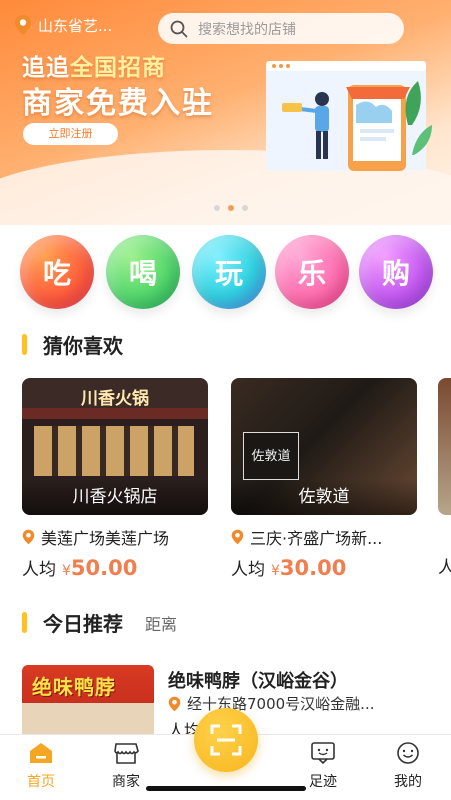 The width and height of the screenshot is (451, 800). I want to click on banner-pagination, so click(231, 208).